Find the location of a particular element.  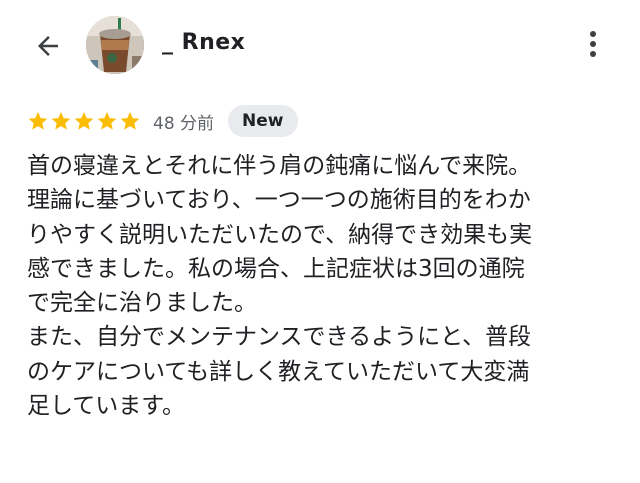

arrow-left-icon is located at coordinates (48, 46).